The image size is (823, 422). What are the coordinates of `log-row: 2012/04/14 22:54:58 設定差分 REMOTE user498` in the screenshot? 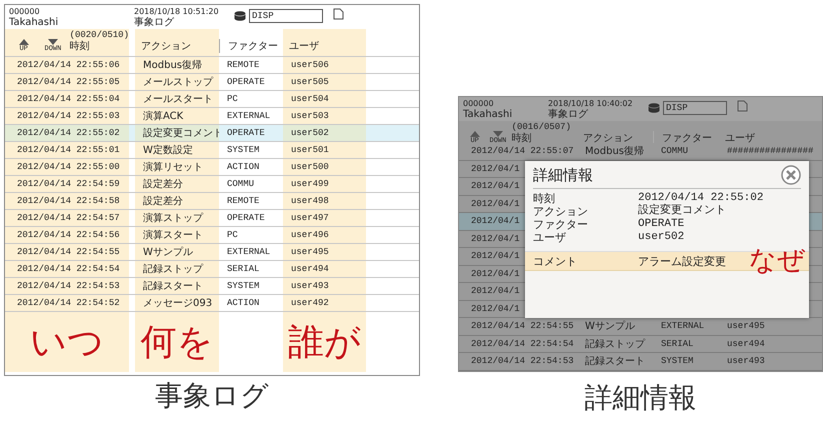 It's located at (212, 201).